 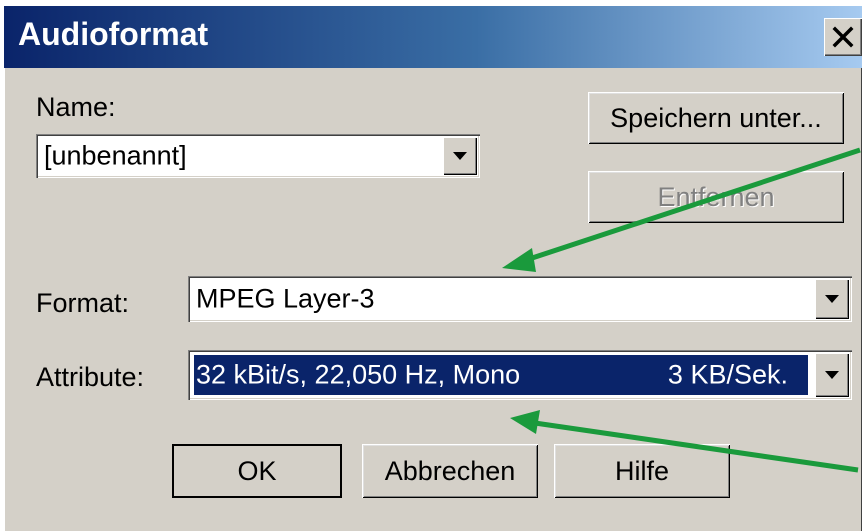 I want to click on ok-label: OK, so click(x=257, y=470).